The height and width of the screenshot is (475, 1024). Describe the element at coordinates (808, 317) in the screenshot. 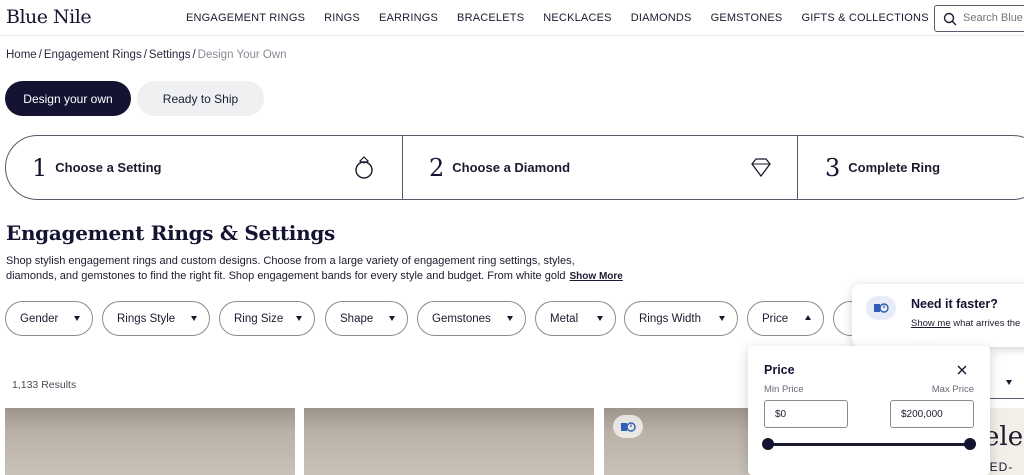

I see `chevron-up-icon` at that location.